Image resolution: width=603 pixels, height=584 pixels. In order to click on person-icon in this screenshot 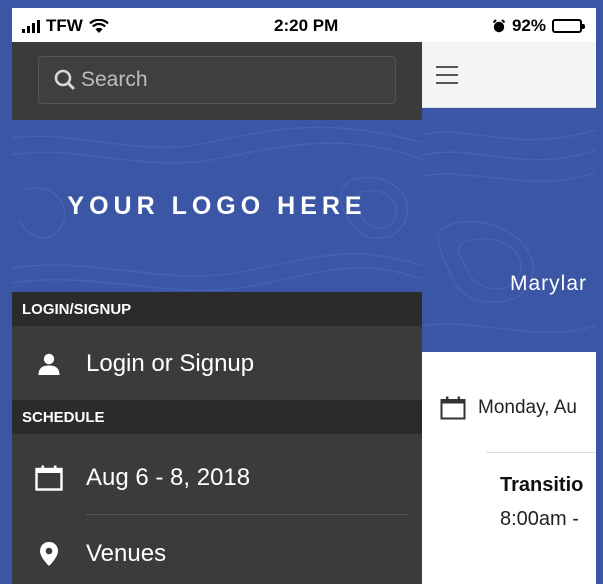, I will do `click(49, 364)`.